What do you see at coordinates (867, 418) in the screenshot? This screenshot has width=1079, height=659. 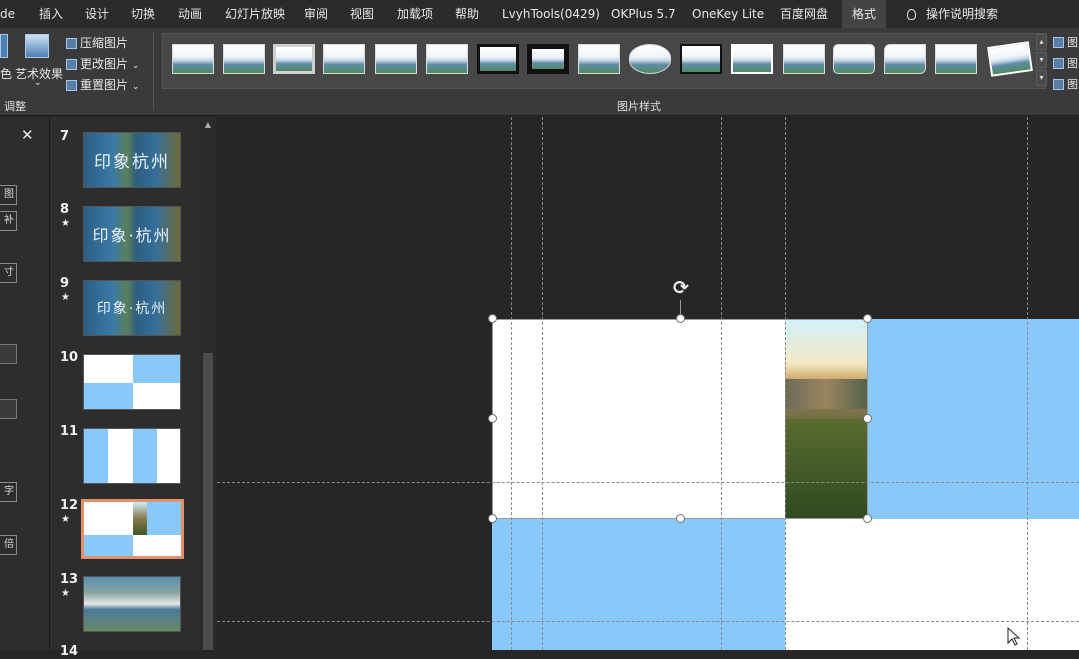 I see `resize-handle-right` at bounding box center [867, 418].